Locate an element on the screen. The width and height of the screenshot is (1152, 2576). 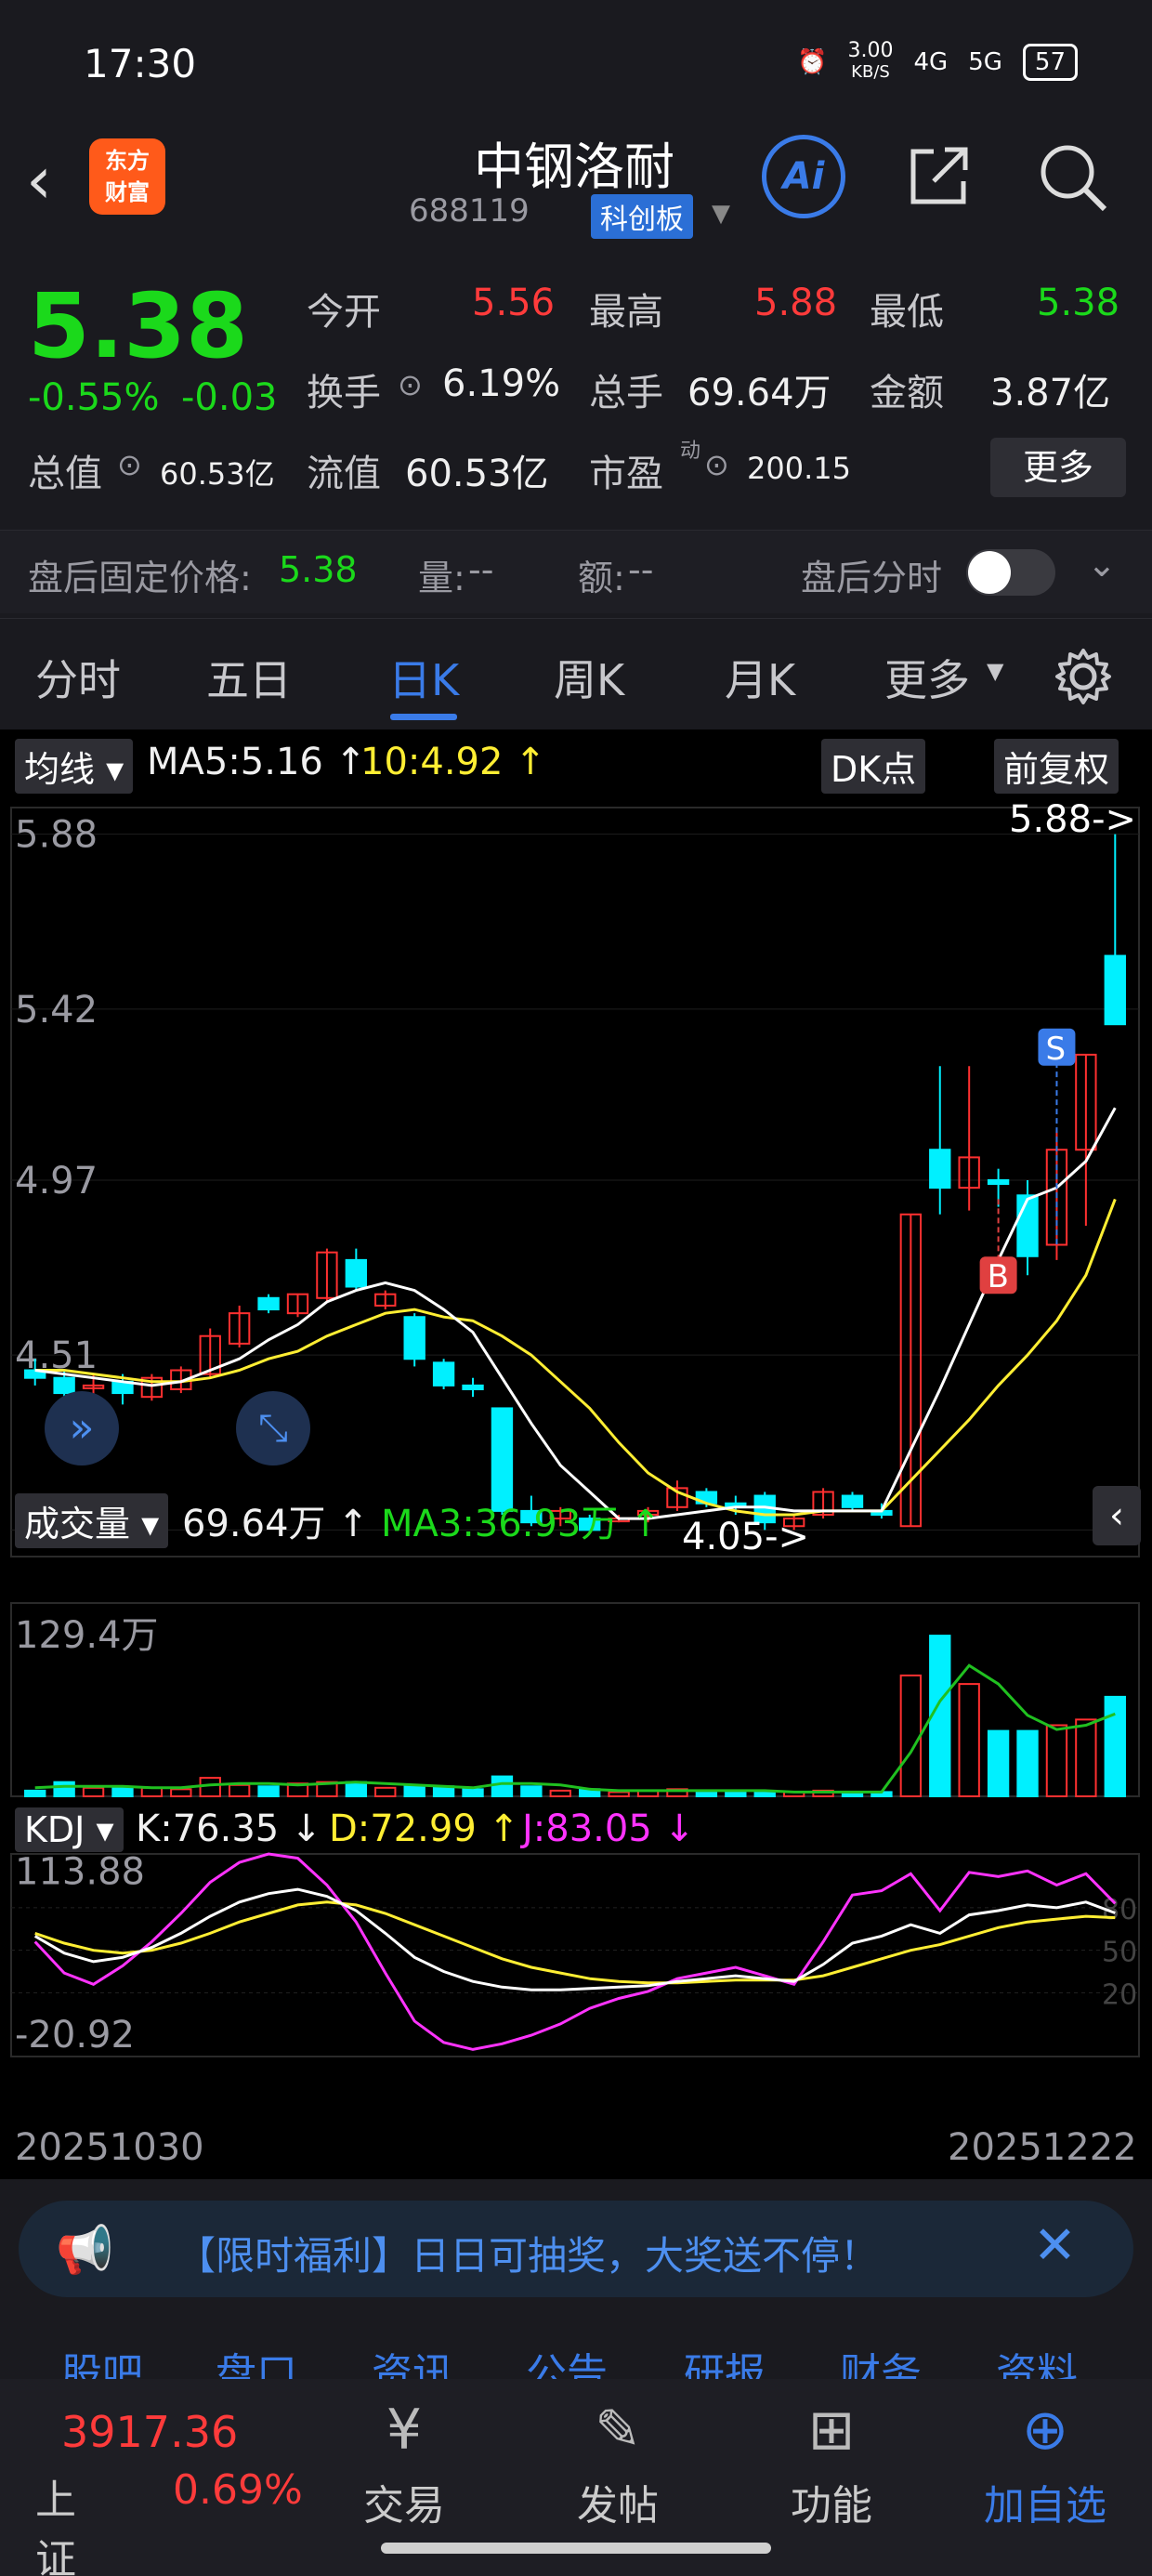
more-dropdown-icon: ▼ is located at coordinates (995, 671).